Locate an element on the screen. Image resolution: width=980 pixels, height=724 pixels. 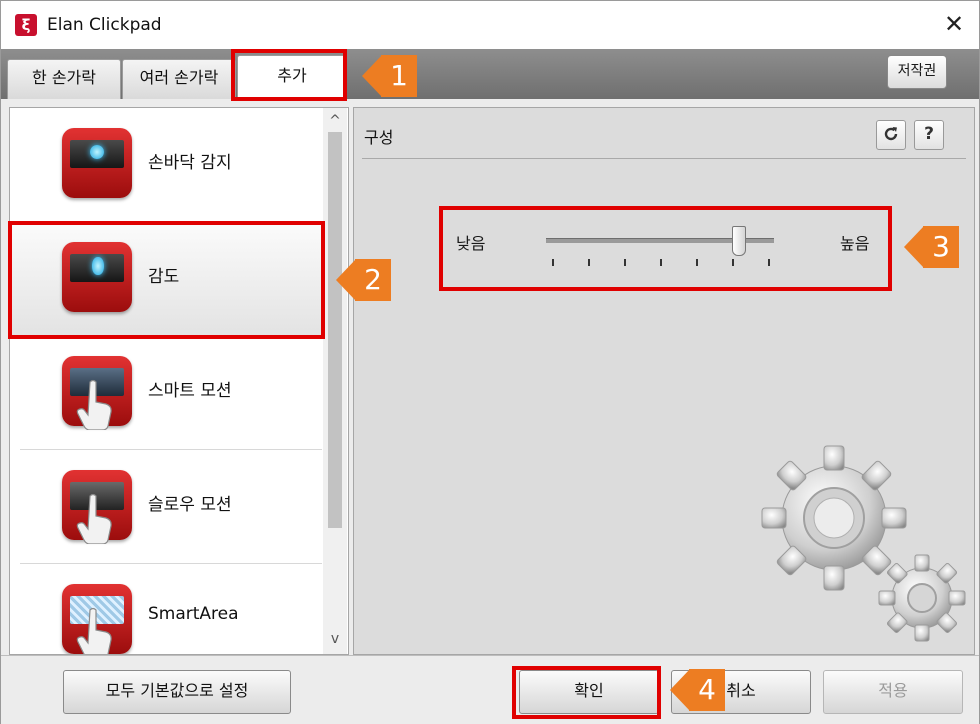
refresh-button is located at coordinates (891, 135).